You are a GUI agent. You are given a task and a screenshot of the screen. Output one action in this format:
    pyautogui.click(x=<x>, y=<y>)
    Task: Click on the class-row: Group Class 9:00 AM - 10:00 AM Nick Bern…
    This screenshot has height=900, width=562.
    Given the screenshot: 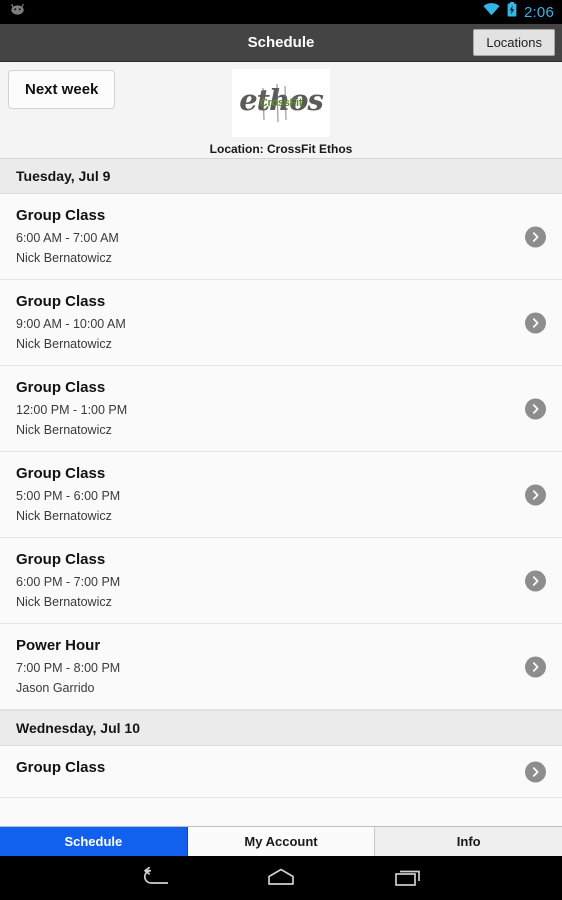 What is the action you would take?
    pyautogui.click(x=281, y=323)
    